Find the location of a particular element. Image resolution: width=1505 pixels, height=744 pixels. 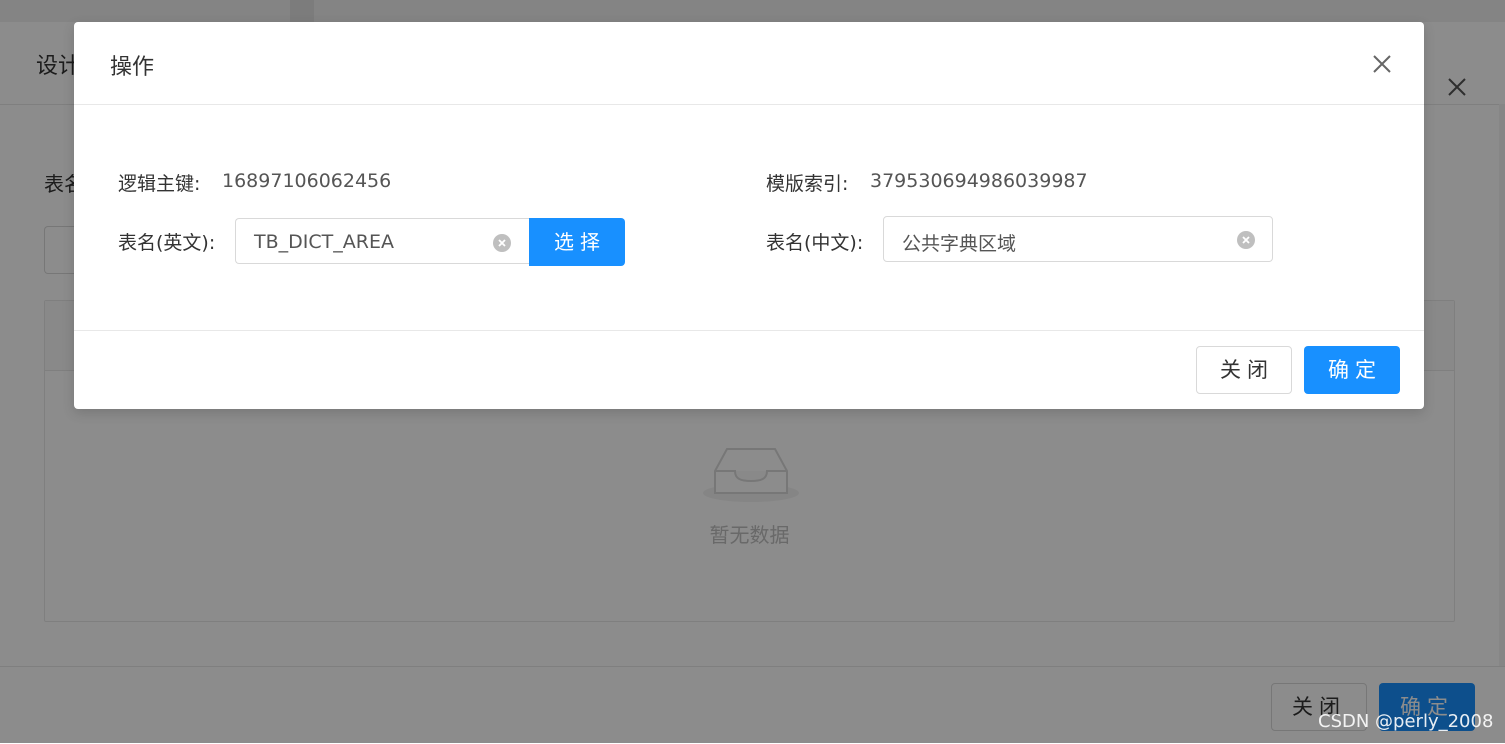

close-icon is located at coordinates (1382, 64).